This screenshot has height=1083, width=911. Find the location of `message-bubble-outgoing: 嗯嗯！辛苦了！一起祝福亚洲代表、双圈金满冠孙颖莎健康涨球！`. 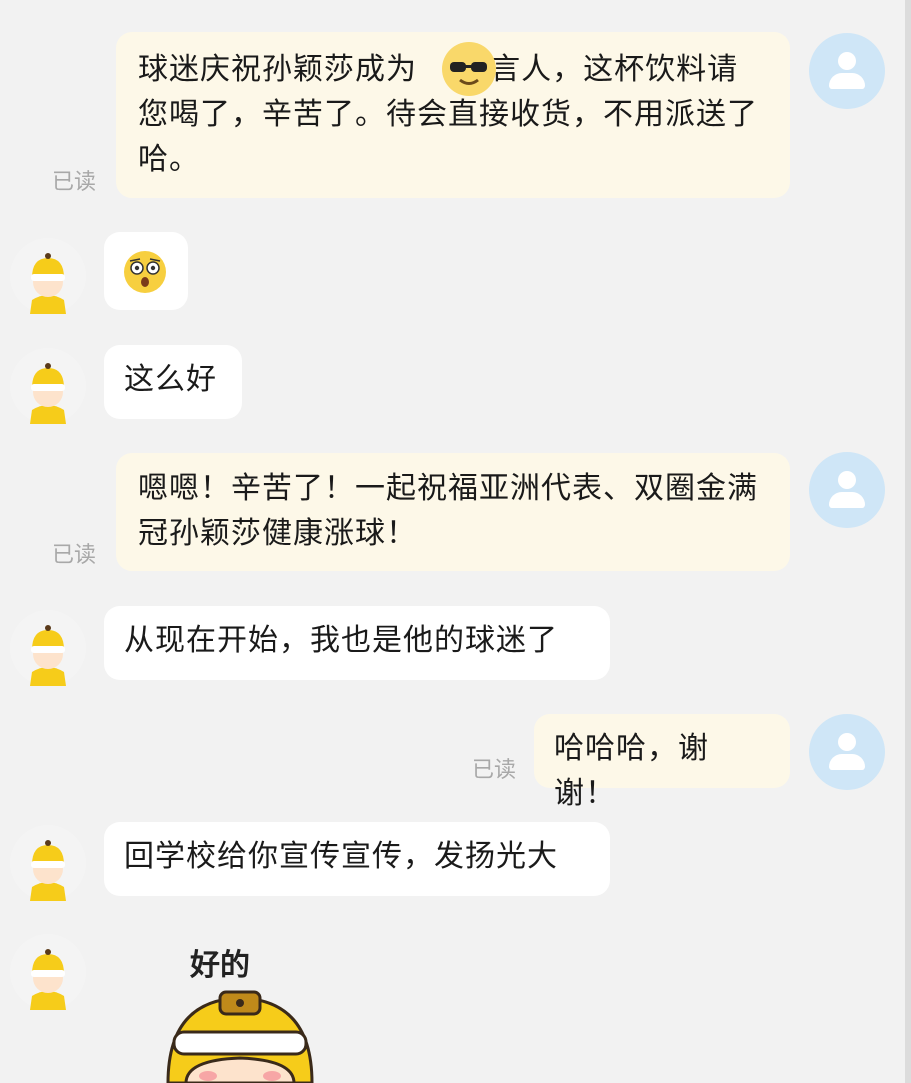

message-bubble-outgoing: 嗯嗯！辛苦了！一起祝福亚洲代表、双圈金满冠孙颖莎健康涨球！ is located at coordinates (453, 512).